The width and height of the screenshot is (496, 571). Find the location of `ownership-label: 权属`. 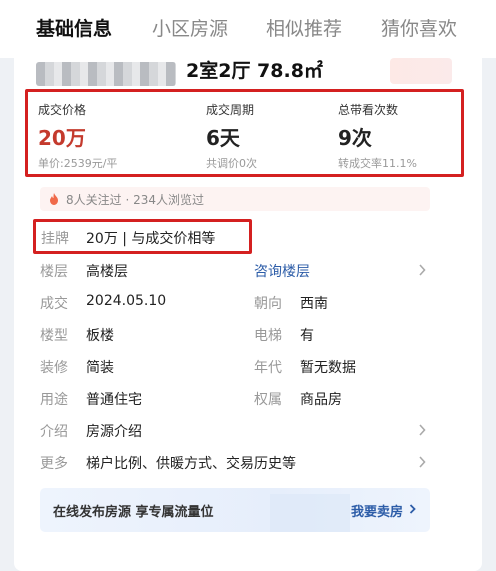

ownership-label: 权属 is located at coordinates (268, 400).